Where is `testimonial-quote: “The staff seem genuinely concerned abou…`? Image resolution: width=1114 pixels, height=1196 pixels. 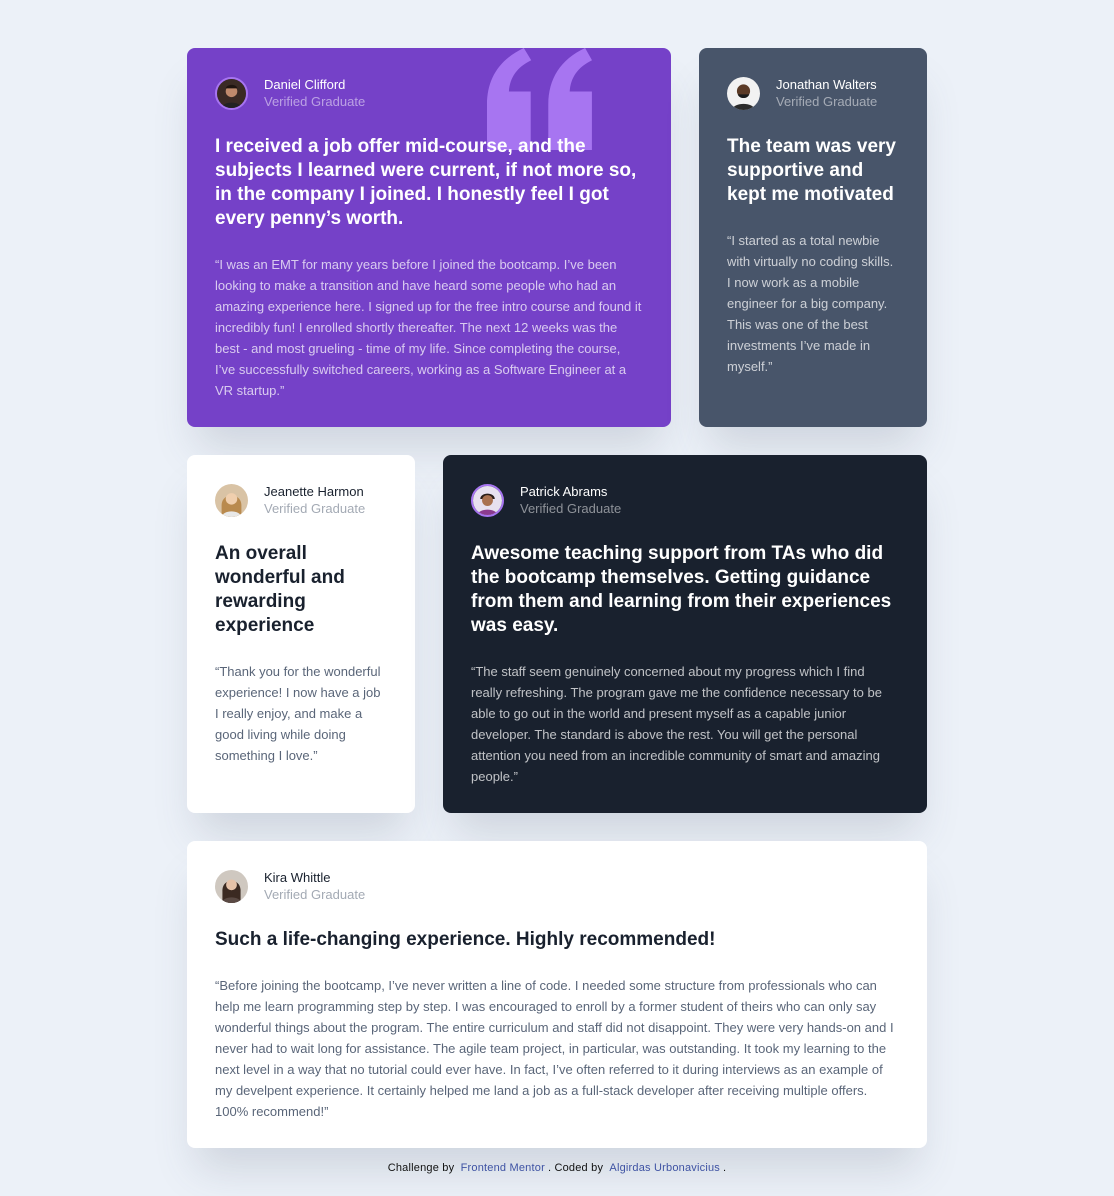 testimonial-quote: “The staff seem genuinely concerned abou… is located at coordinates (676, 724).